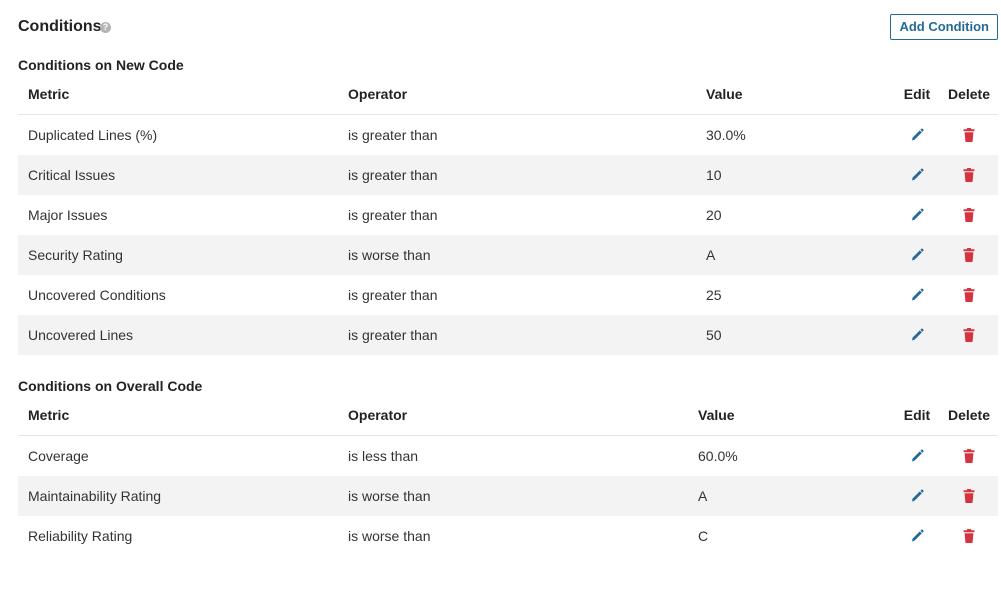  I want to click on metric-cell: Security Rating, so click(178, 255).